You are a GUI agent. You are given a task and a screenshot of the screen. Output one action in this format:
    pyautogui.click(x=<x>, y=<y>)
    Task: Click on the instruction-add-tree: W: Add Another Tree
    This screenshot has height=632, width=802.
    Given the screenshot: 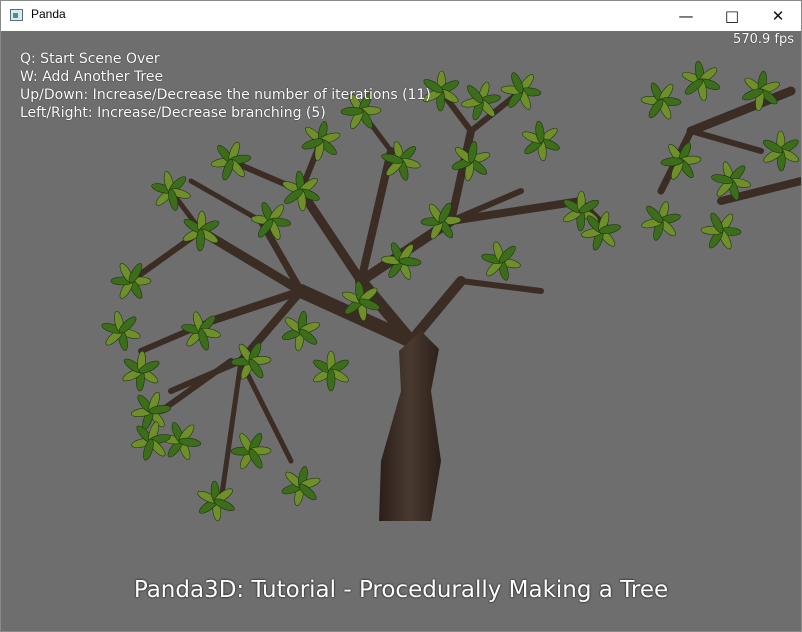 What is the action you would take?
    pyautogui.click(x=92, y=77)
    